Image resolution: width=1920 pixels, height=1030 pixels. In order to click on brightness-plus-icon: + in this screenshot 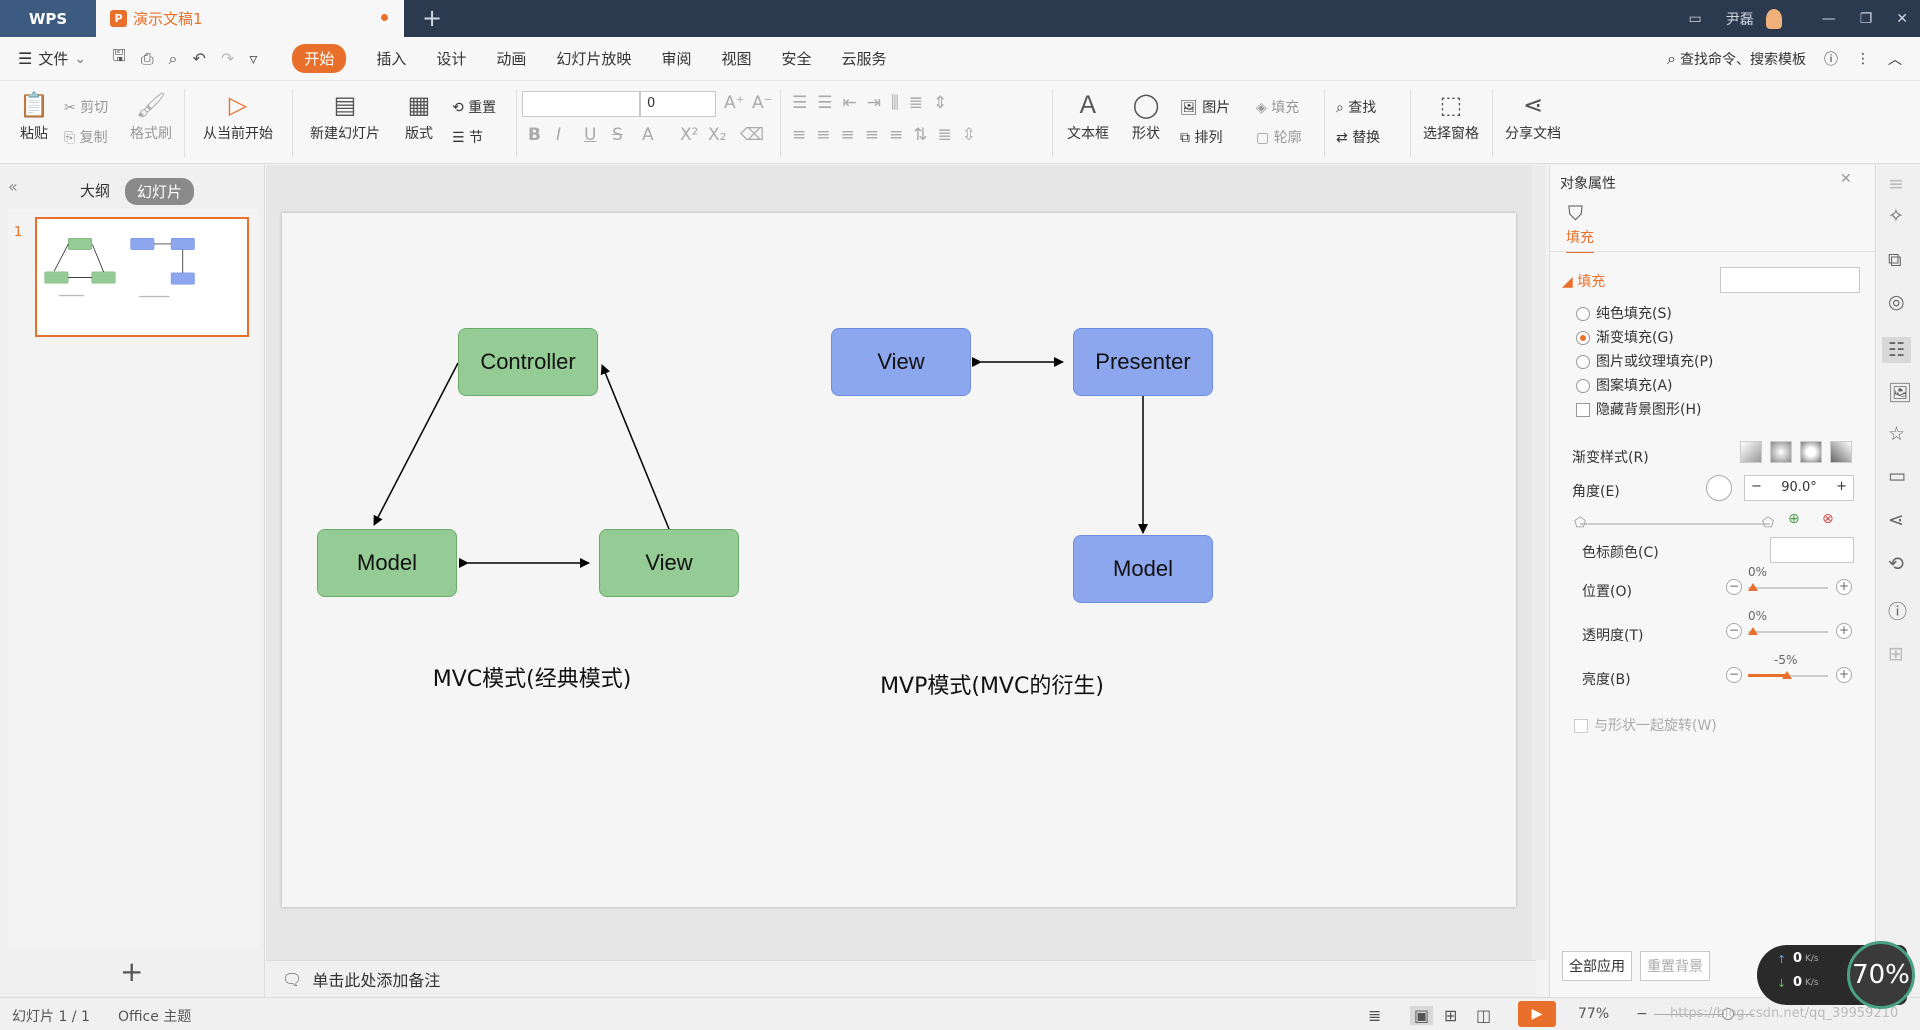, I will do `click(1844, 675)`.